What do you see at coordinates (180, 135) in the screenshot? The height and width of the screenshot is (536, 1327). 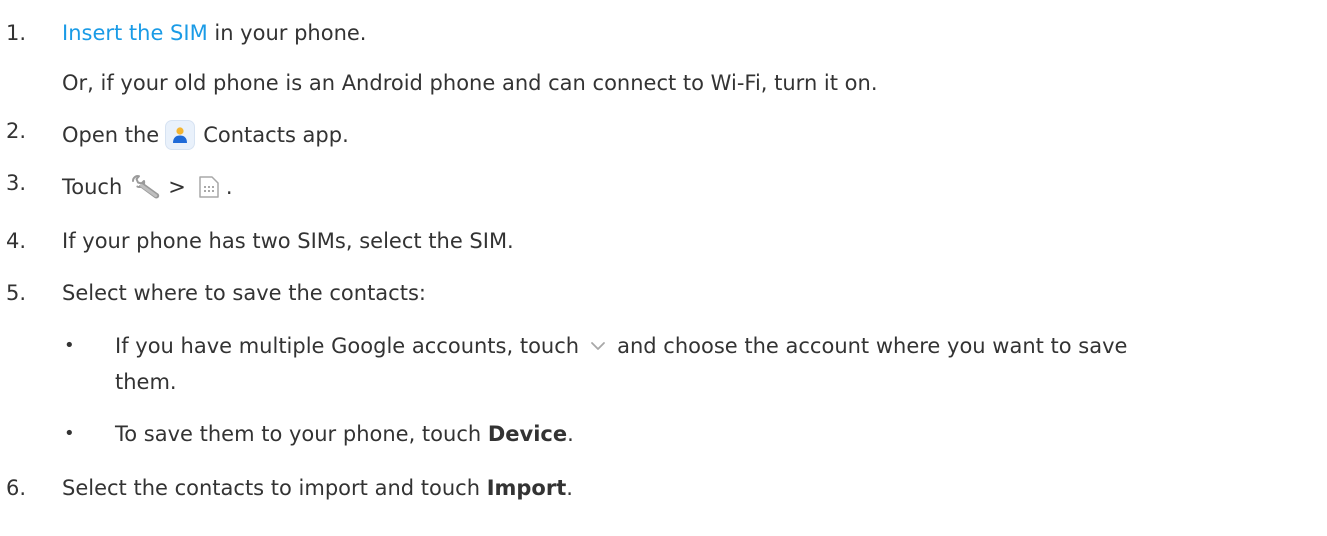 I see `contacts-app-icon` at bounding box center [180, 135].